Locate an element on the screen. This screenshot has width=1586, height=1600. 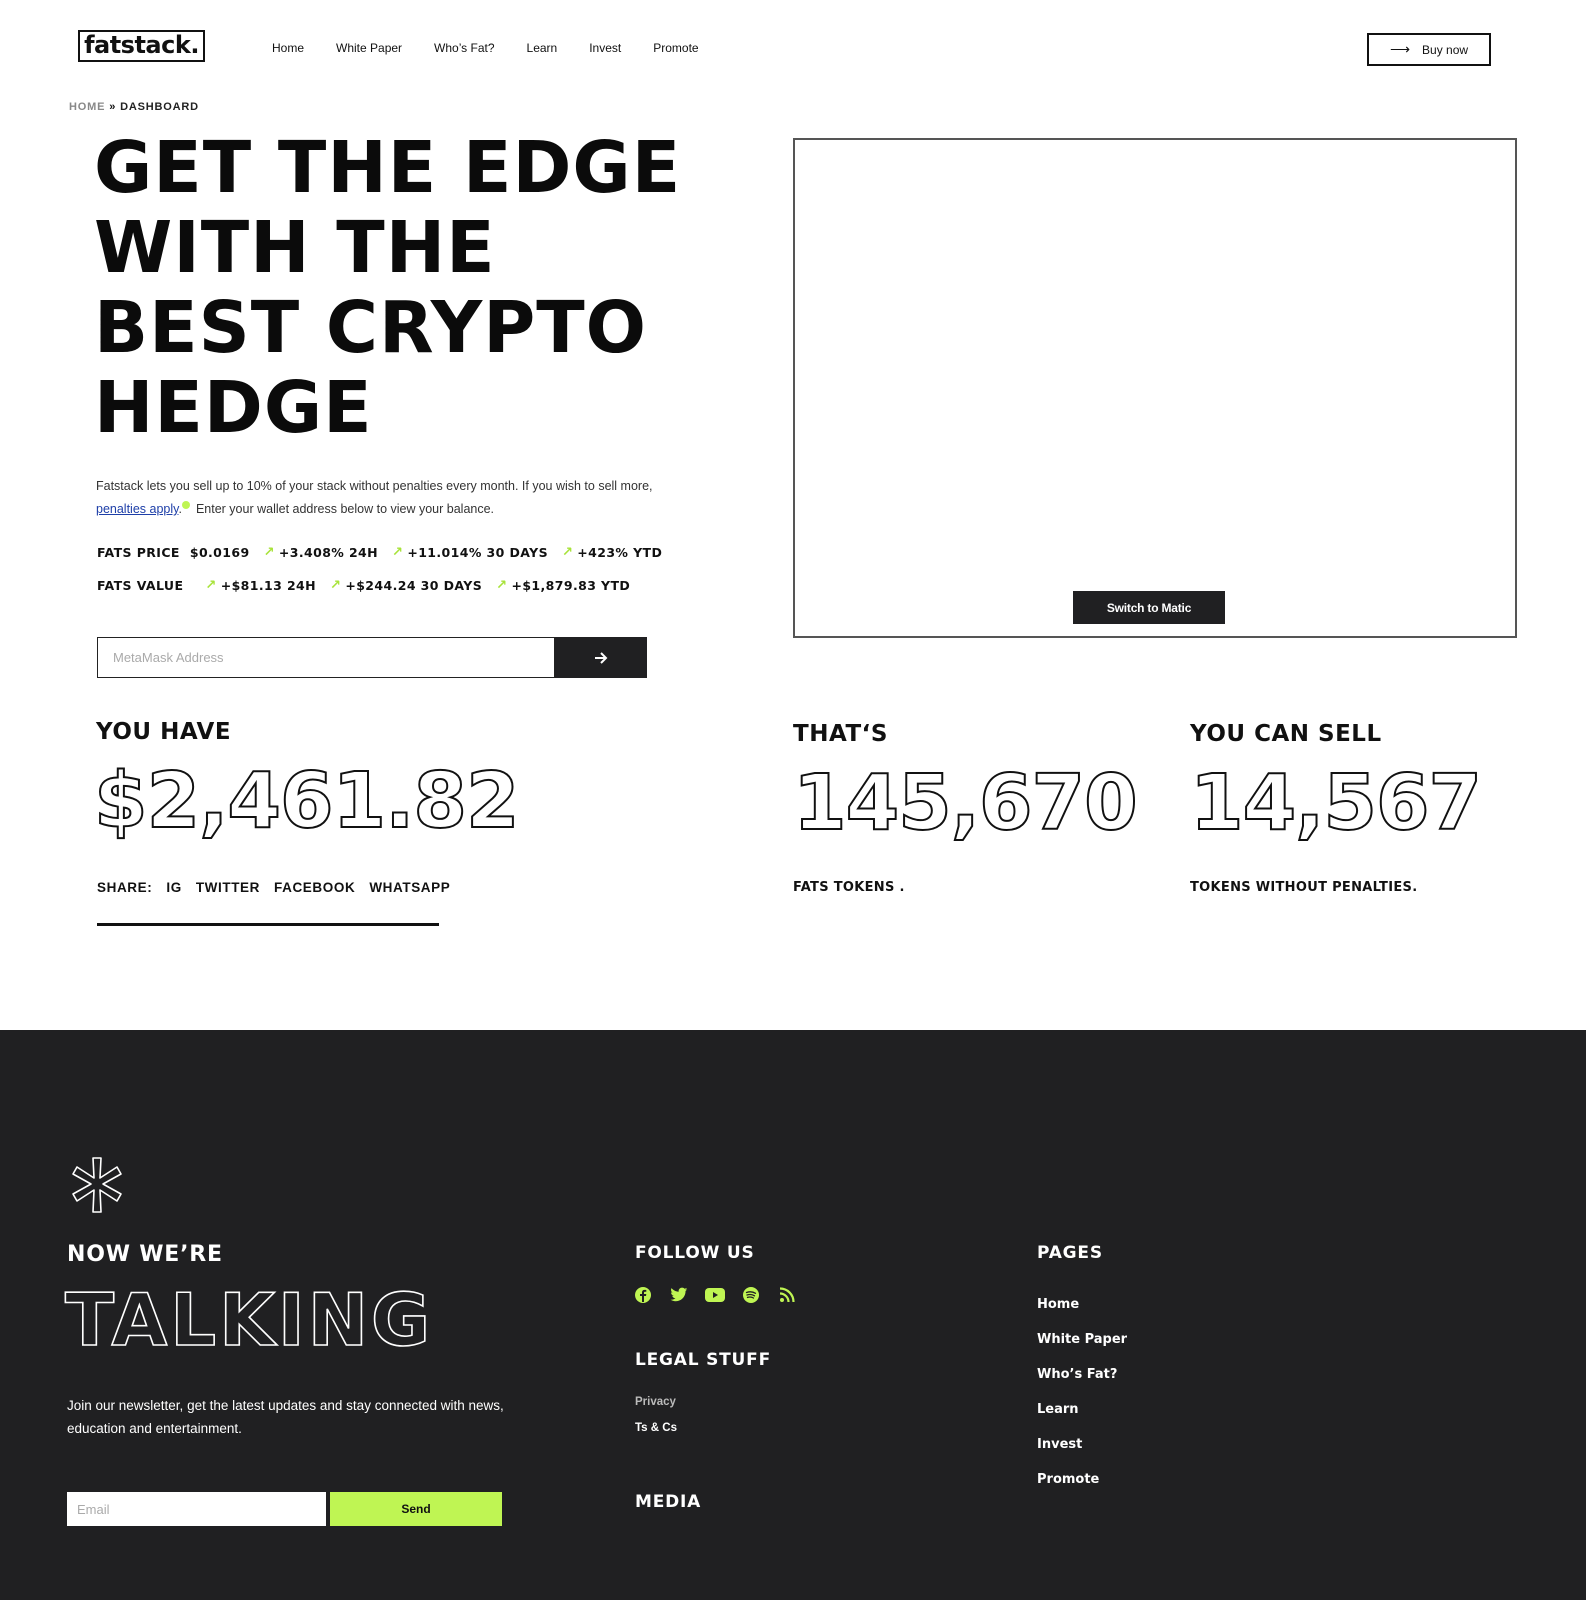
share-underline is located at coordinates (268, 924).